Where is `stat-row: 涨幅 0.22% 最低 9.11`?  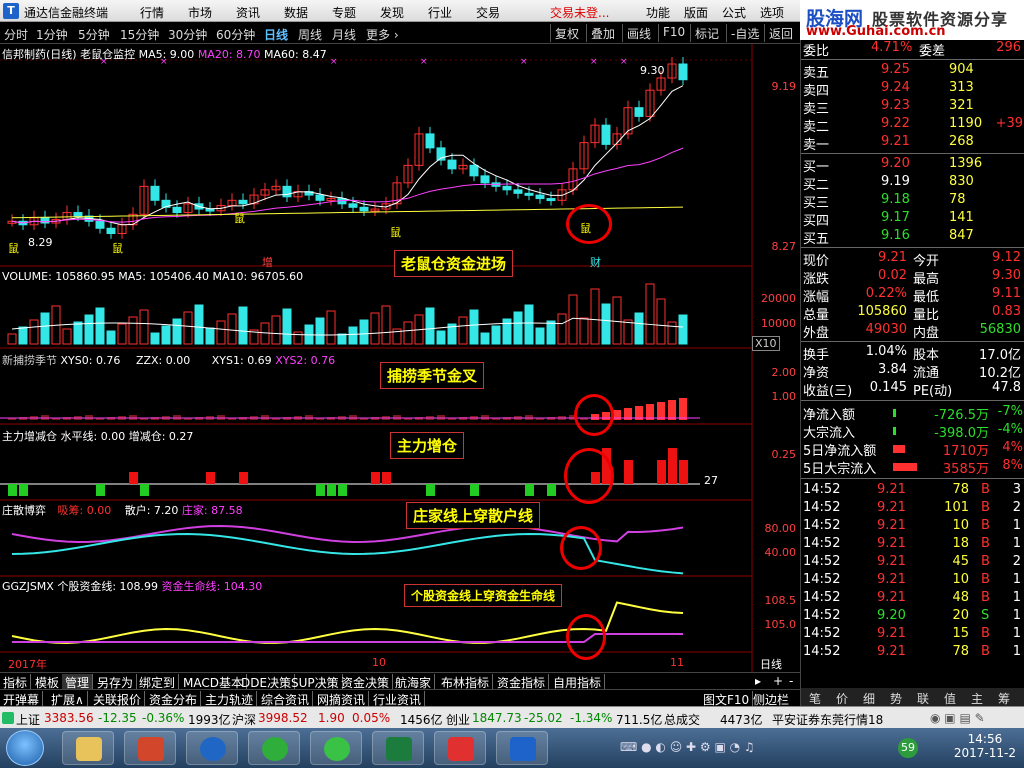 stat-row: 涨幅 0.22% 最低 9.11 is located at coordinates (912, 295).